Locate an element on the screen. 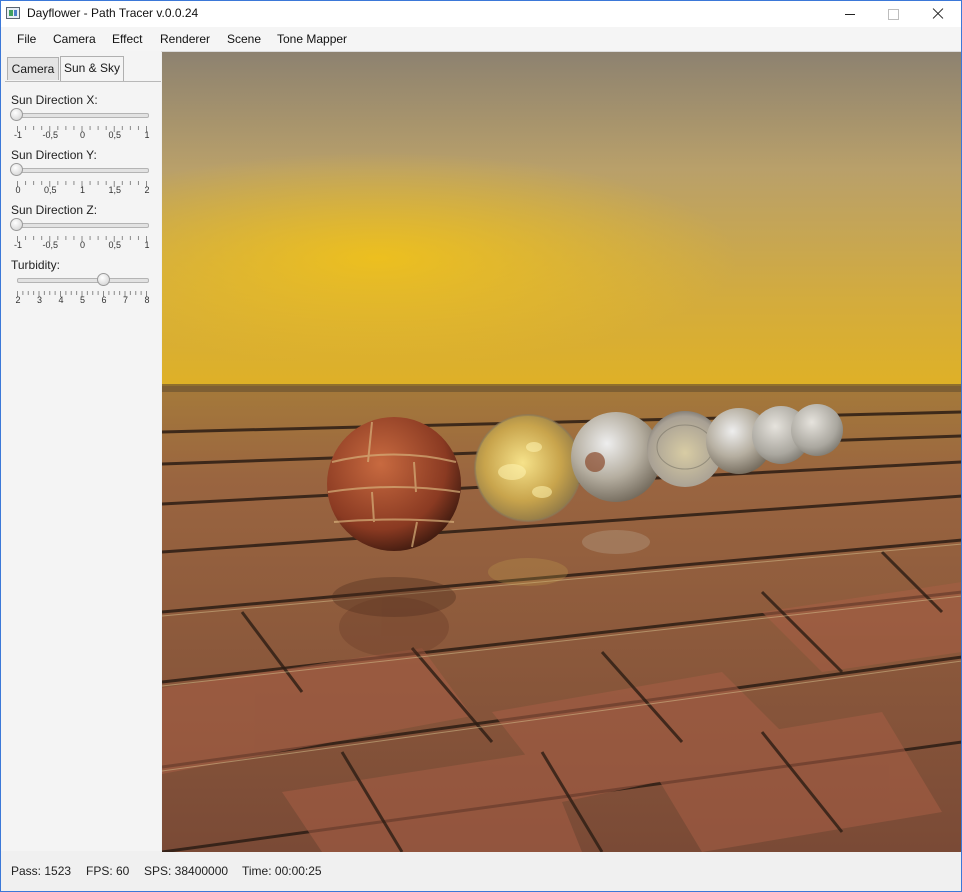  tab-bar: Camera Sun & Sky is located at coordinates (83, 68).